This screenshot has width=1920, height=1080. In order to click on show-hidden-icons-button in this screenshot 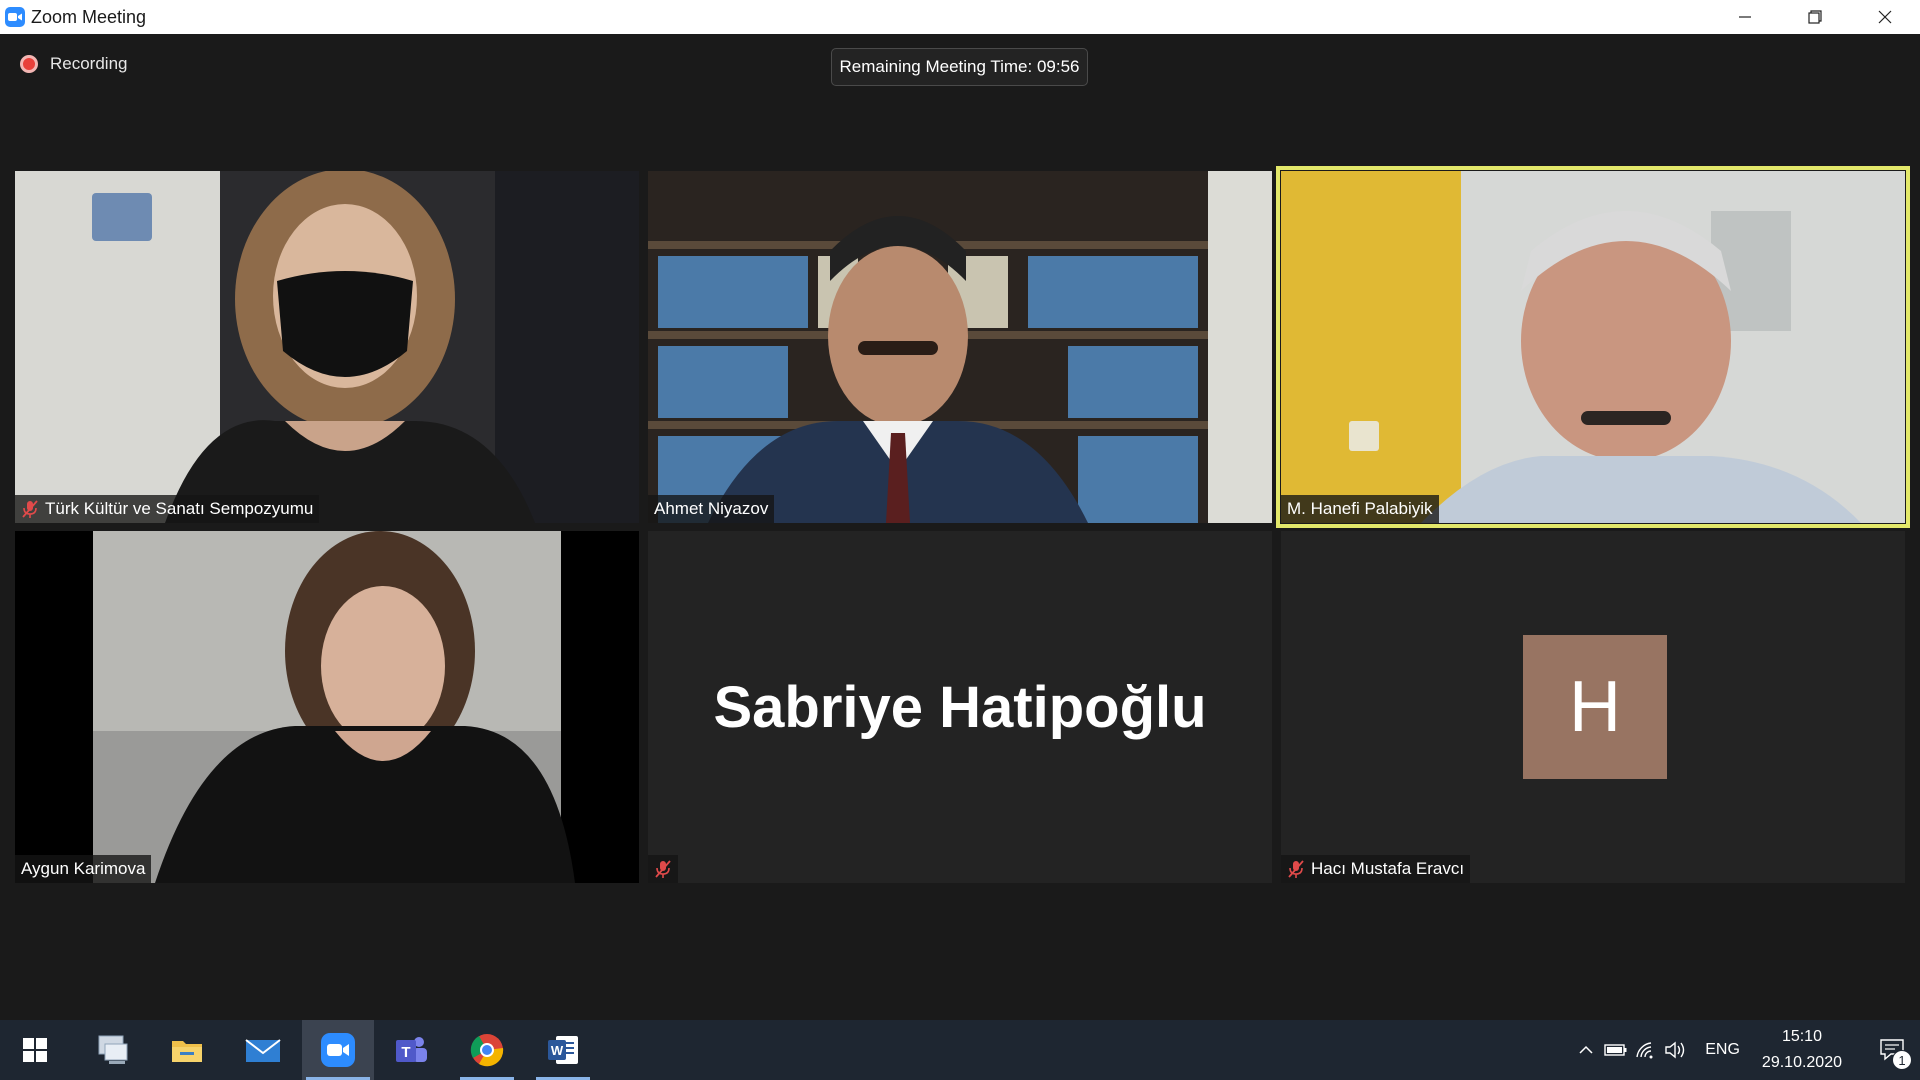, I will do `click(1586, 1050)`.